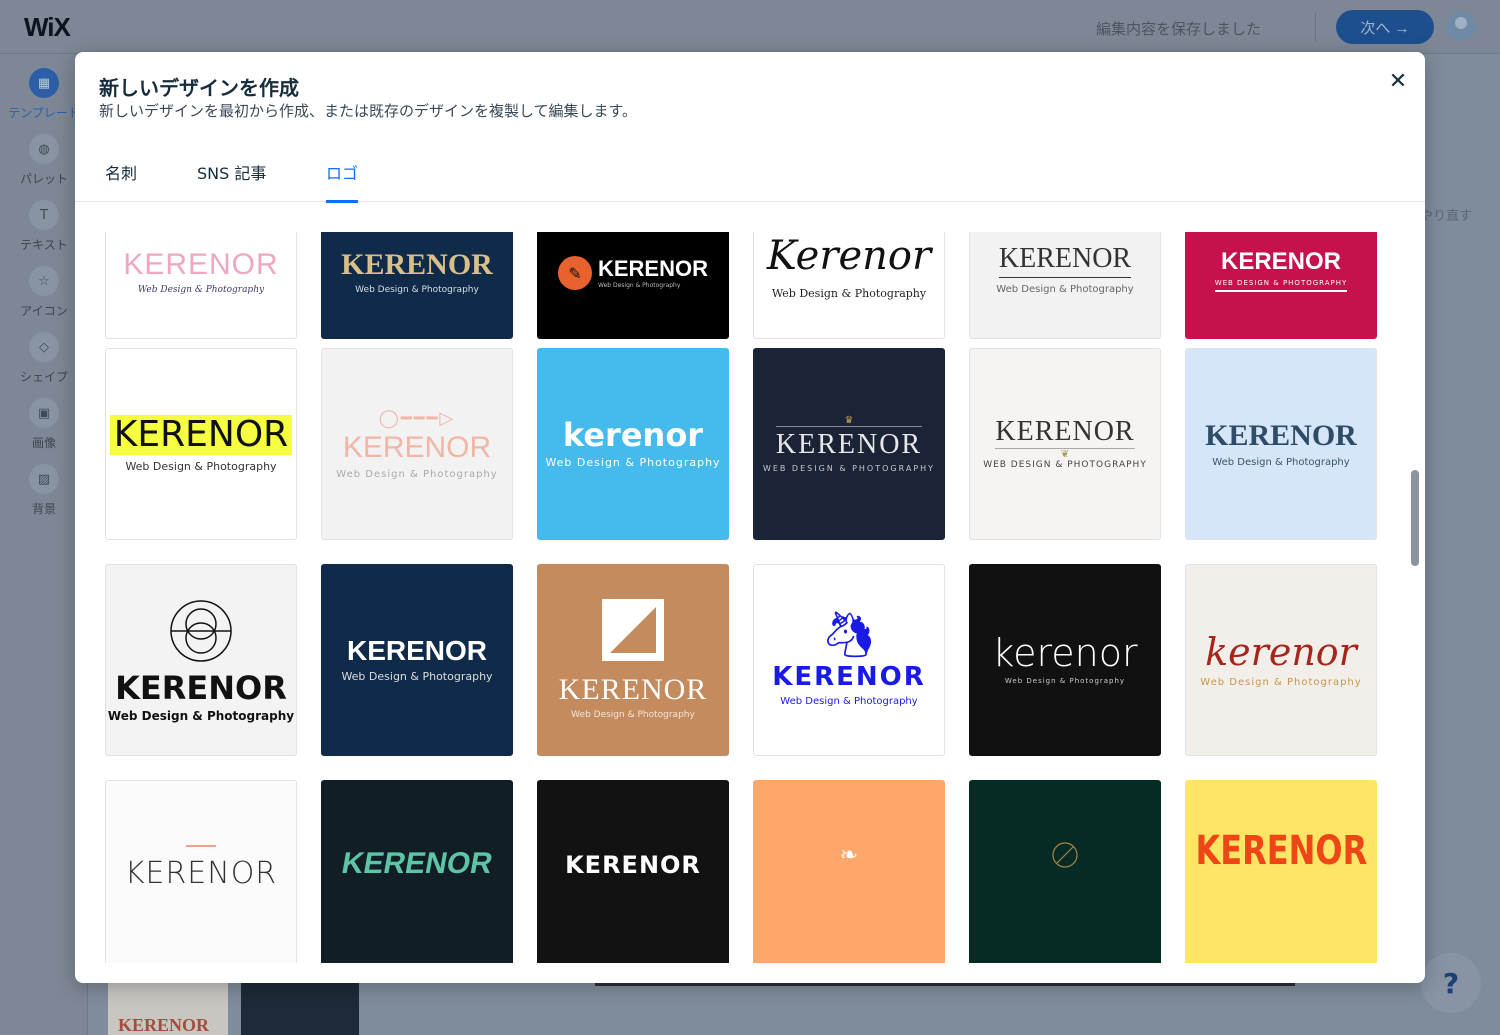 The image size is (1500, 1035). I want to click on canvas-edge, so click(945, 984).